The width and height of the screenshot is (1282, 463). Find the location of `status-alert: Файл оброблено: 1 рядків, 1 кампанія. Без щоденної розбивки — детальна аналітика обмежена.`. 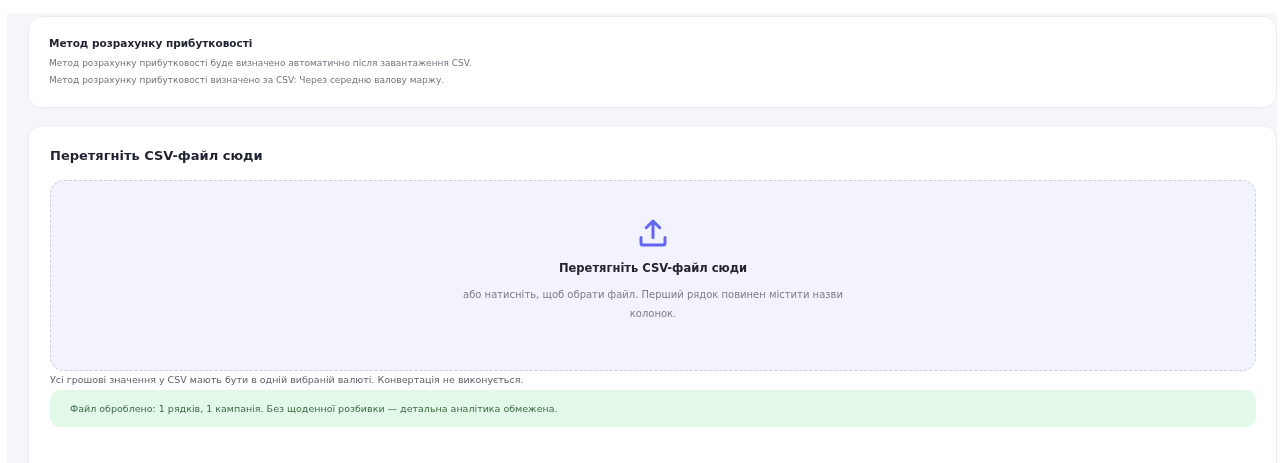

status-alert: Файл оброблено: 1 рядків, 1 кампанія. Без щоденної розбивки — детальна аналітика обмежена. is located at coordinates (653, 408).